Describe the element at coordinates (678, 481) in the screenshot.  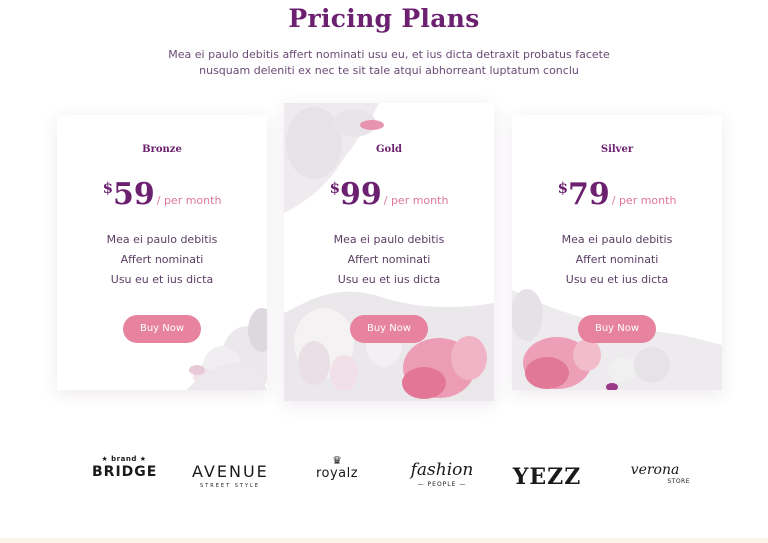
I see `brand-logo-tagline: STORE` at that location.